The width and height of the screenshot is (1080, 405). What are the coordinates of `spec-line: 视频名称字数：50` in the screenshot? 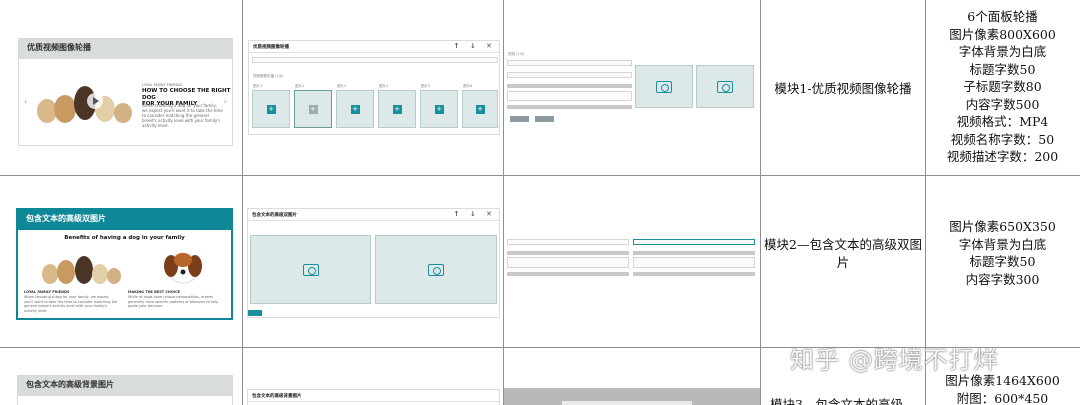 It's located at (1002, 139).